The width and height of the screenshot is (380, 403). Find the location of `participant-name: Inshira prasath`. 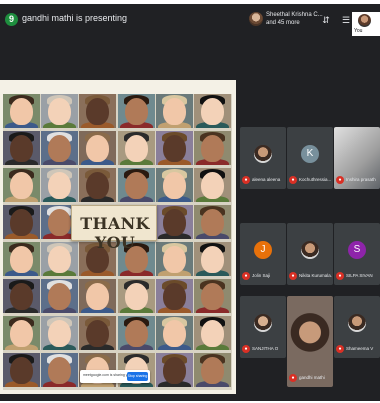

participant-name: Inshira prasath is located at coordinates (361, 179).